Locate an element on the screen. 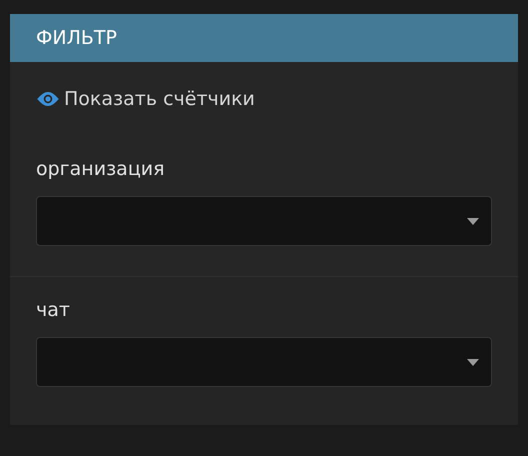 Image resolution: width=528 pixels, height=456 pixels. field-label: организация is located at coordinates (101, 169).